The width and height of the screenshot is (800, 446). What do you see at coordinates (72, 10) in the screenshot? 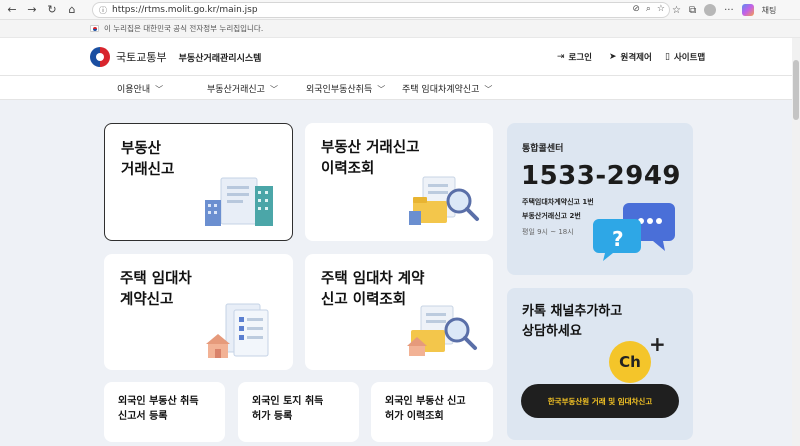
I see `home-icon: ⌂` at bounding box center [72, 10].